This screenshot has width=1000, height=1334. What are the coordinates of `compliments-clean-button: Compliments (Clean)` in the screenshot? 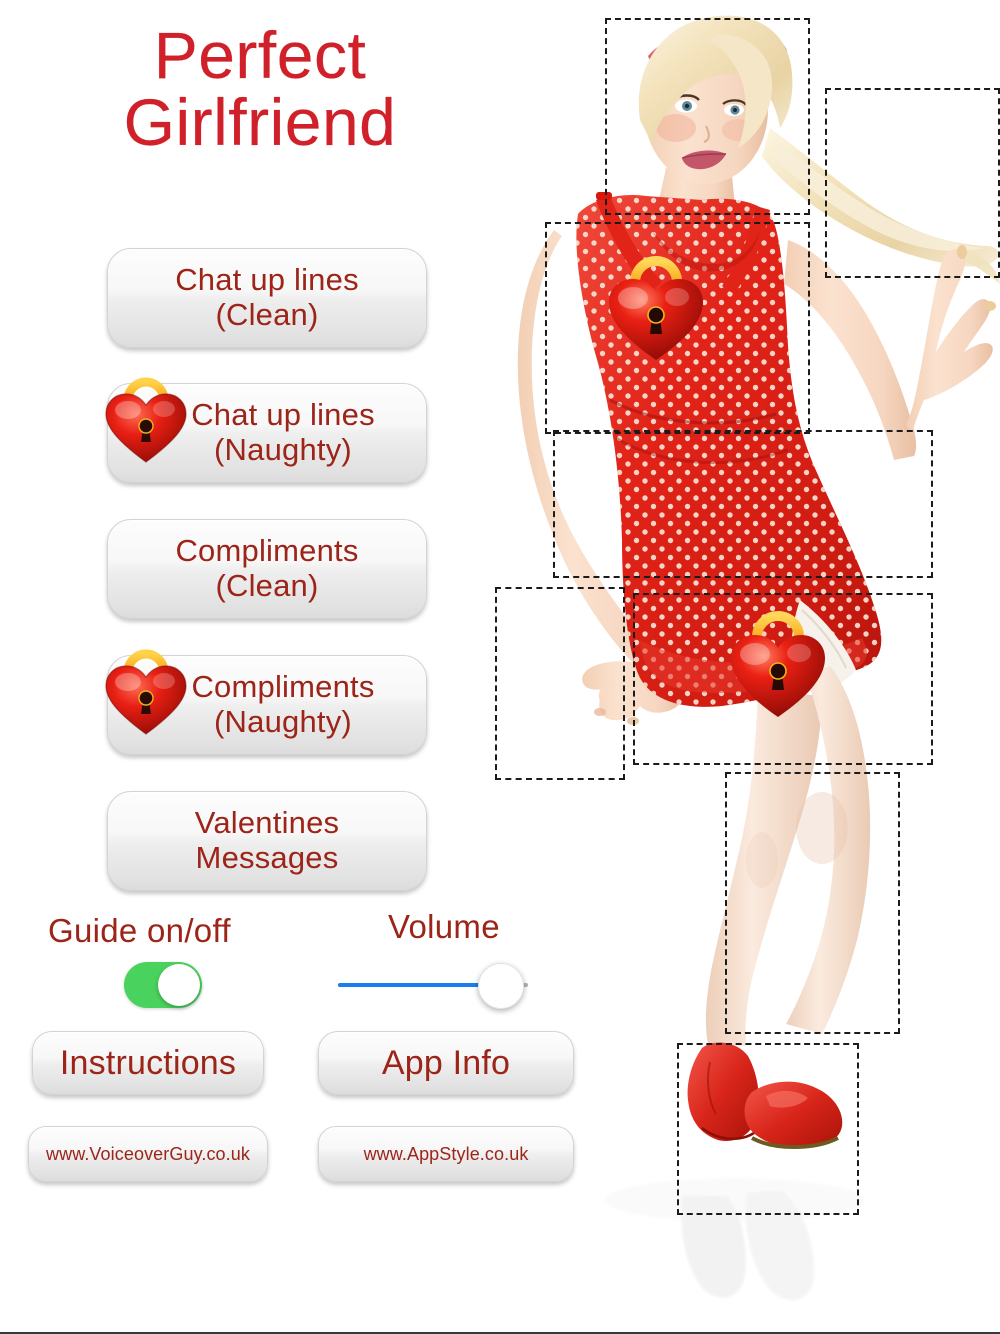 It's located at (267, 569).